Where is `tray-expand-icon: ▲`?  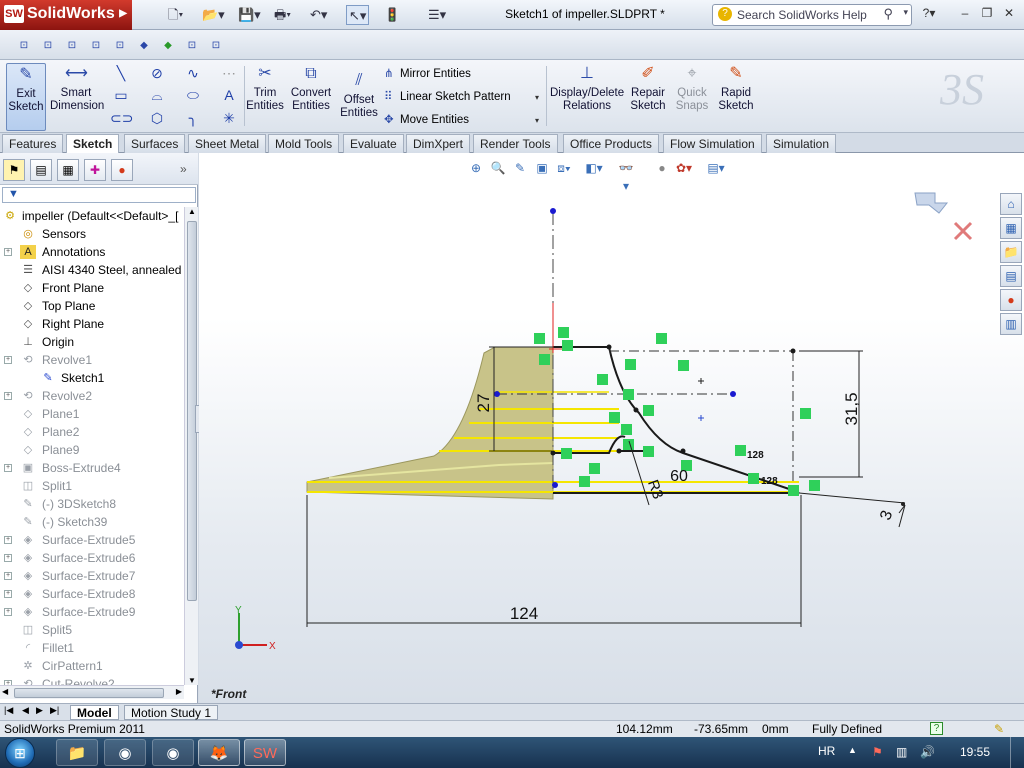 tray-expand-icon: ▲ is located at coordinates (852, 750).